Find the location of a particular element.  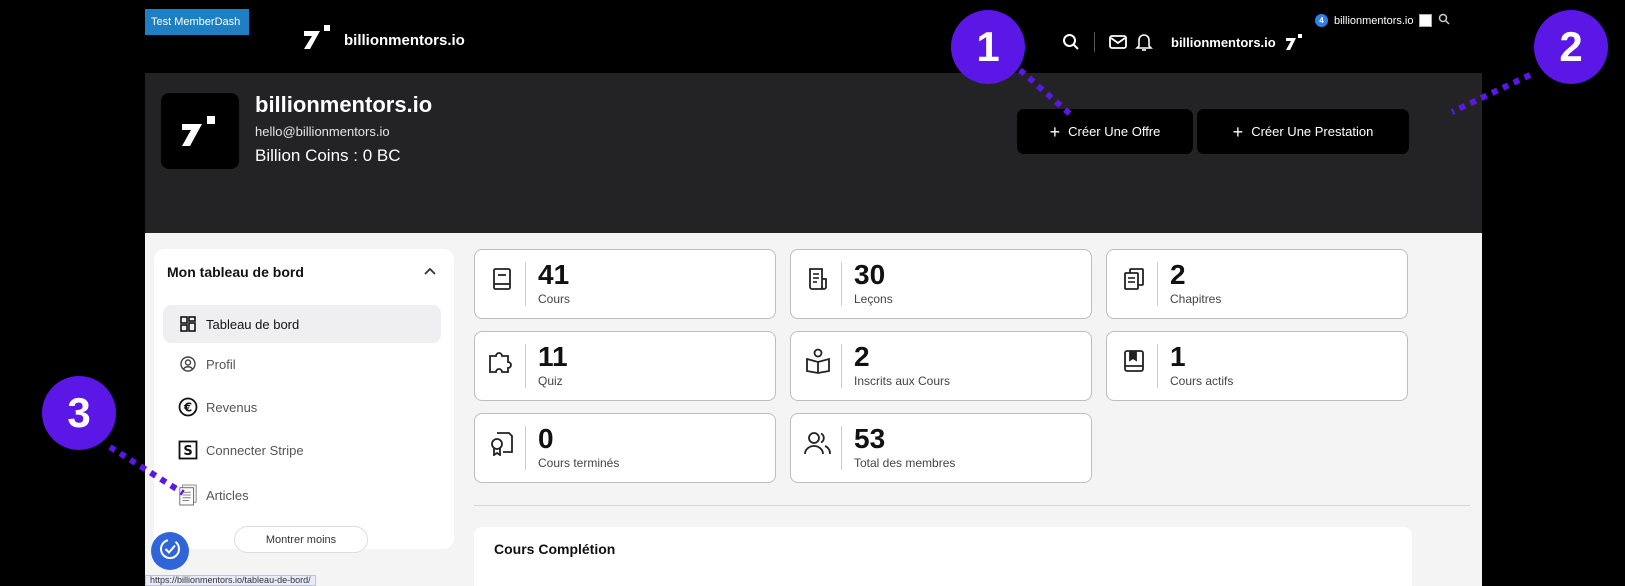

callout-2: 2 is located at coordinates (1571, 47).